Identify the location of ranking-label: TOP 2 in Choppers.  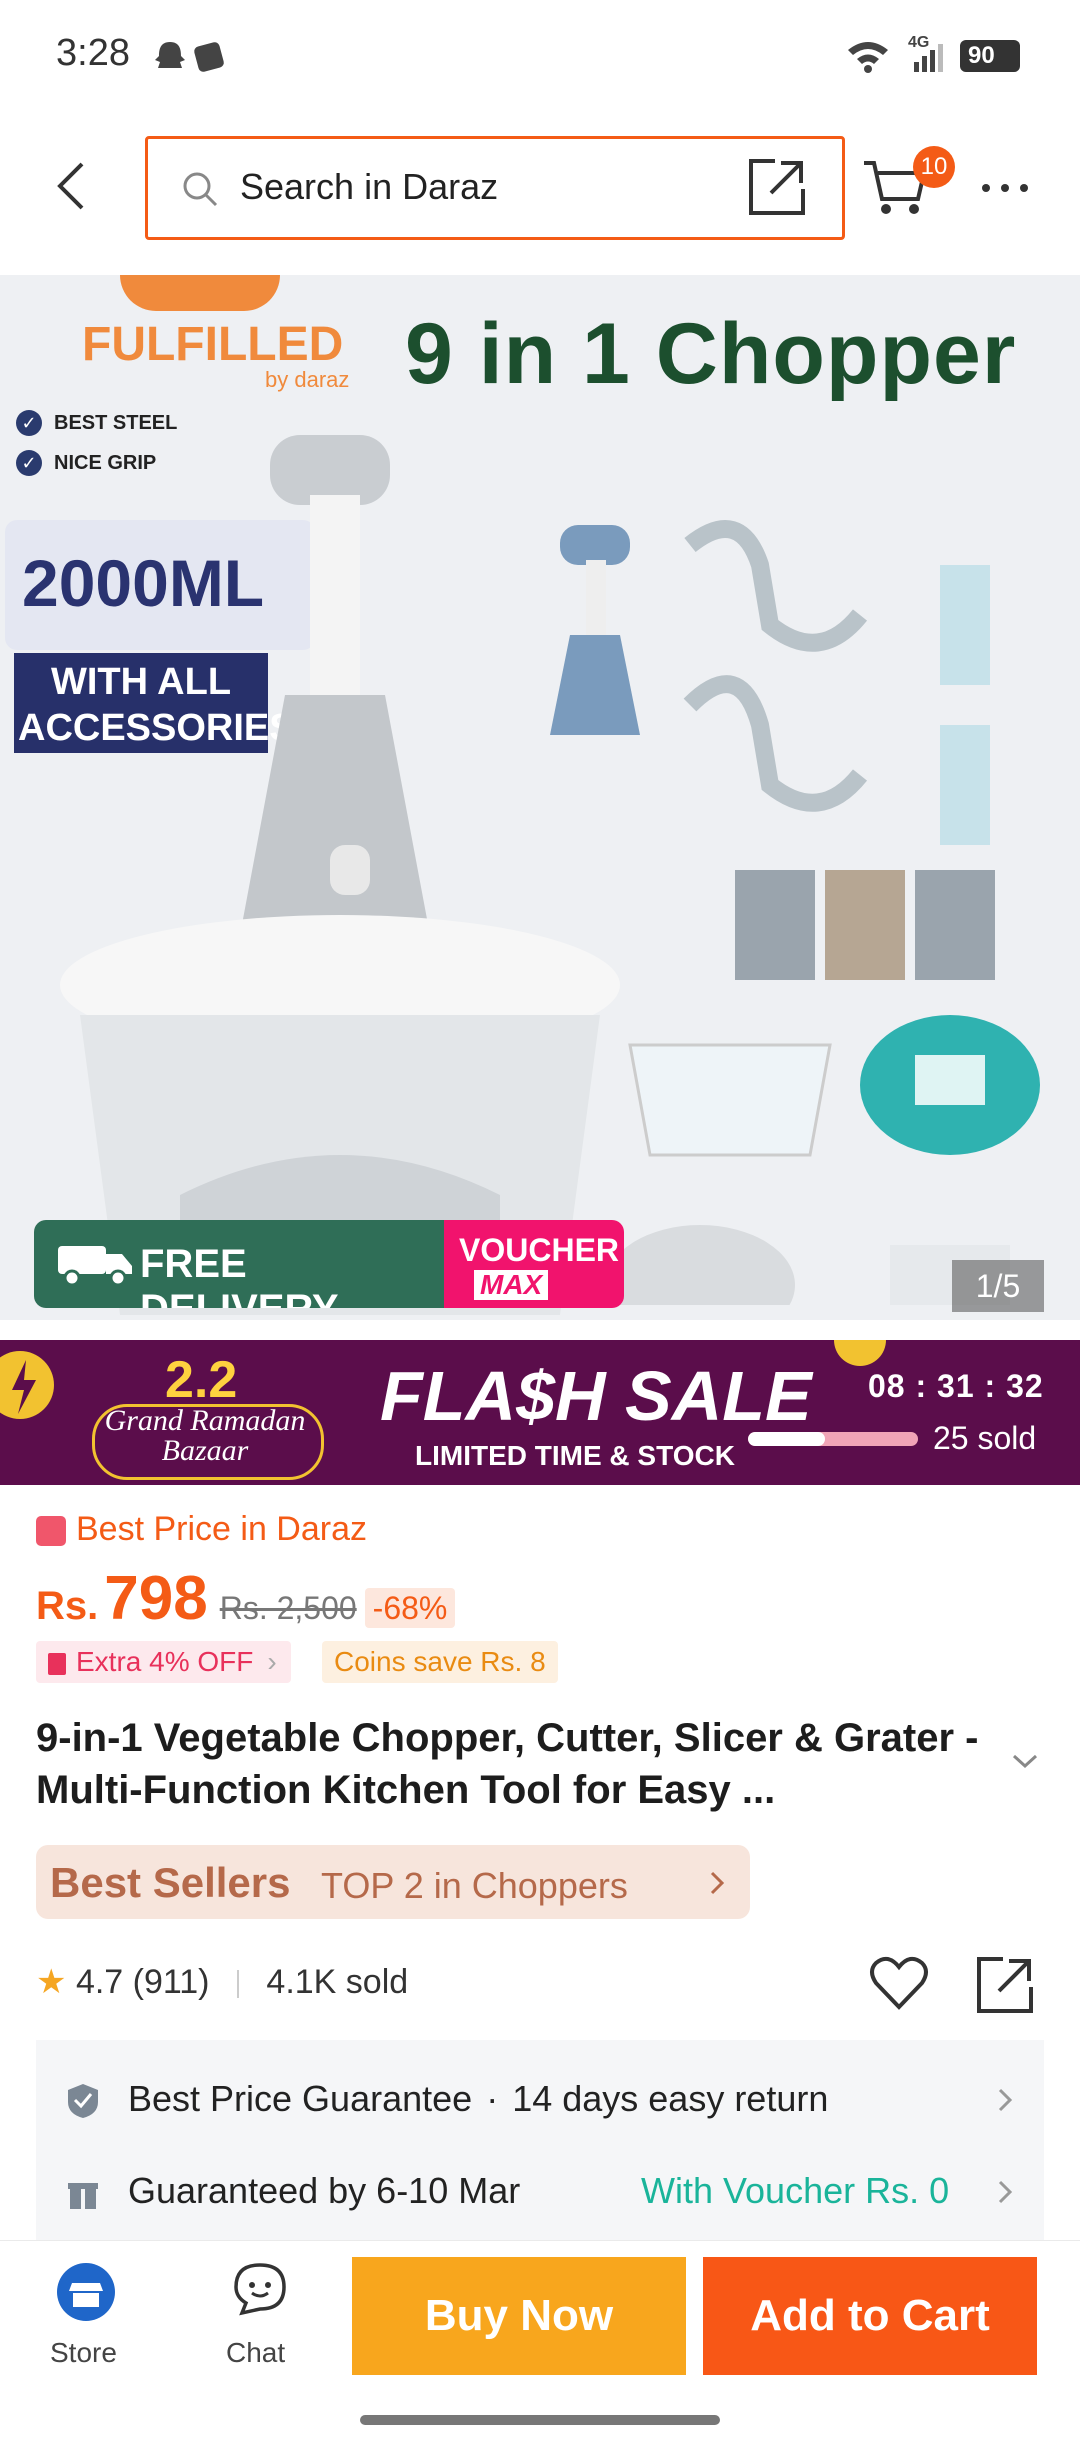
(474, 1885).